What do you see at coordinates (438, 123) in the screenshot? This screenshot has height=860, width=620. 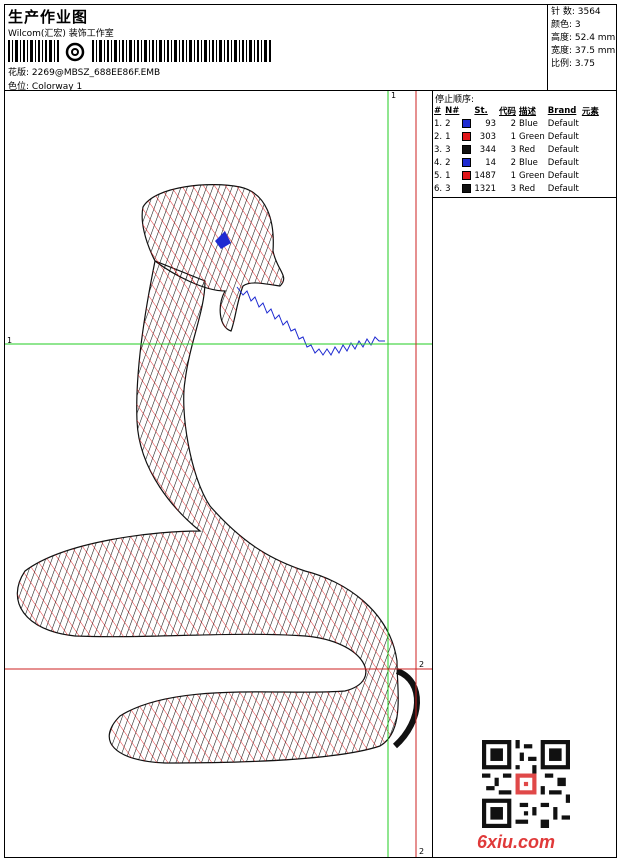 I see `row-index: 1.` at bounding box center [438, 123].